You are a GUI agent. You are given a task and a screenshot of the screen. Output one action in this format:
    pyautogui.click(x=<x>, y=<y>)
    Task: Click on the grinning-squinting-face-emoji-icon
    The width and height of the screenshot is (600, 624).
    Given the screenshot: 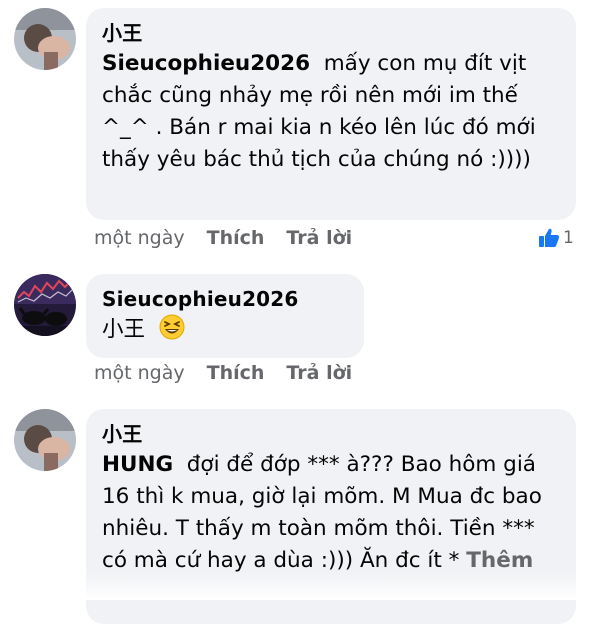 What is the action you would take?
    pyautogui.click(x=172, y=327)
    